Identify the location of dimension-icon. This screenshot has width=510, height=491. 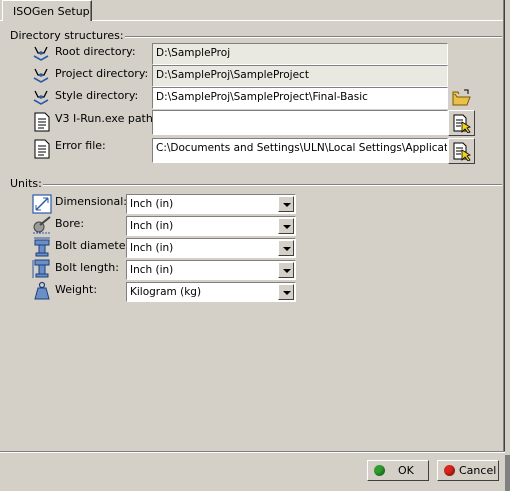
(42, 204).